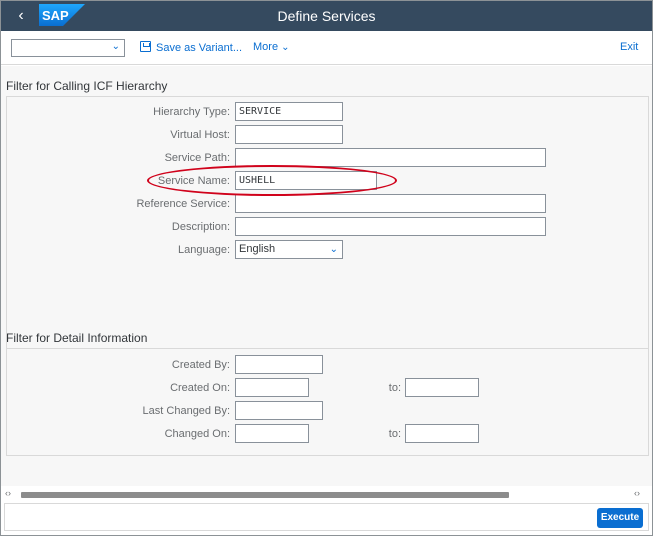 Image resolution: width=653 pixels, height=536 pixels. Describe the element at coordinates (272, 387) in the screenshot. I see `created-on-from-input` at that location.